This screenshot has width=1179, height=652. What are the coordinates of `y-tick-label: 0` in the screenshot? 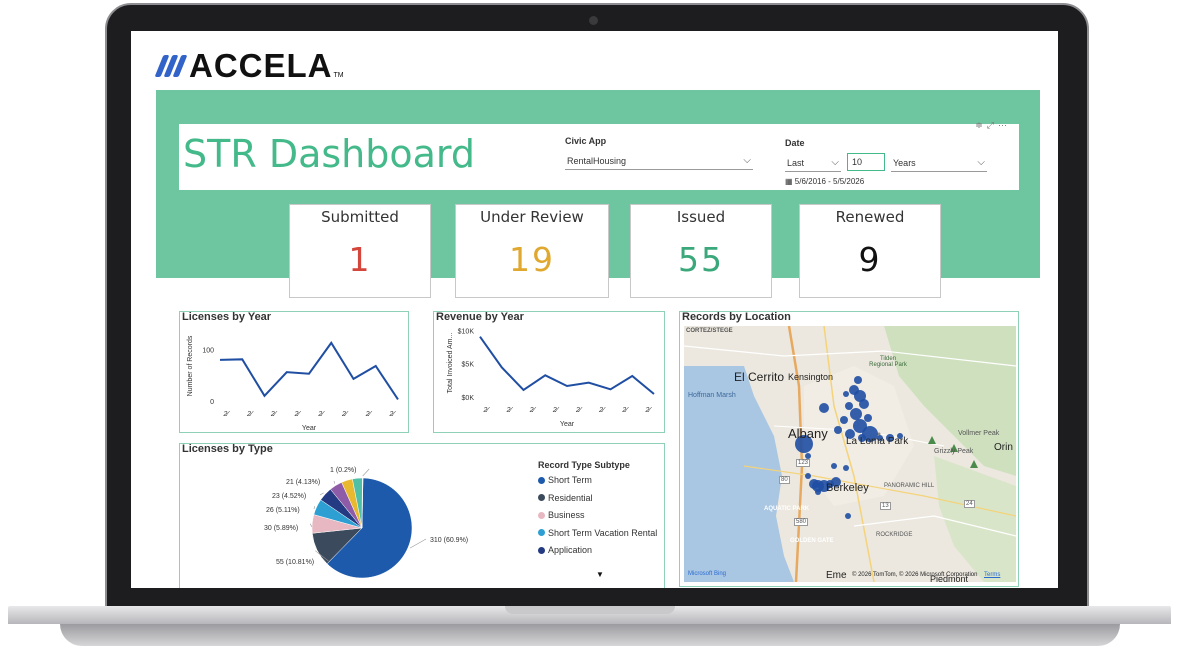 It's located at (212, 402).